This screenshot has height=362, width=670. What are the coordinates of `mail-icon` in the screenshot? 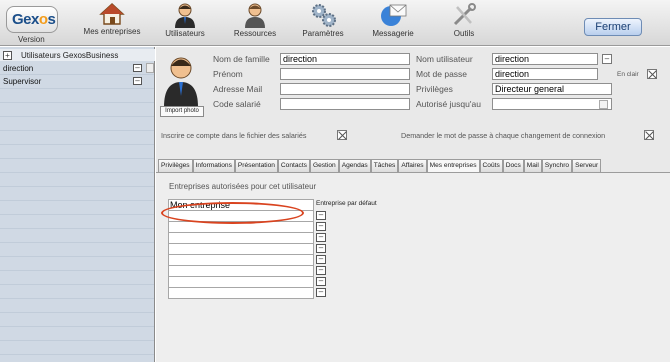 It's located at (394, 15).